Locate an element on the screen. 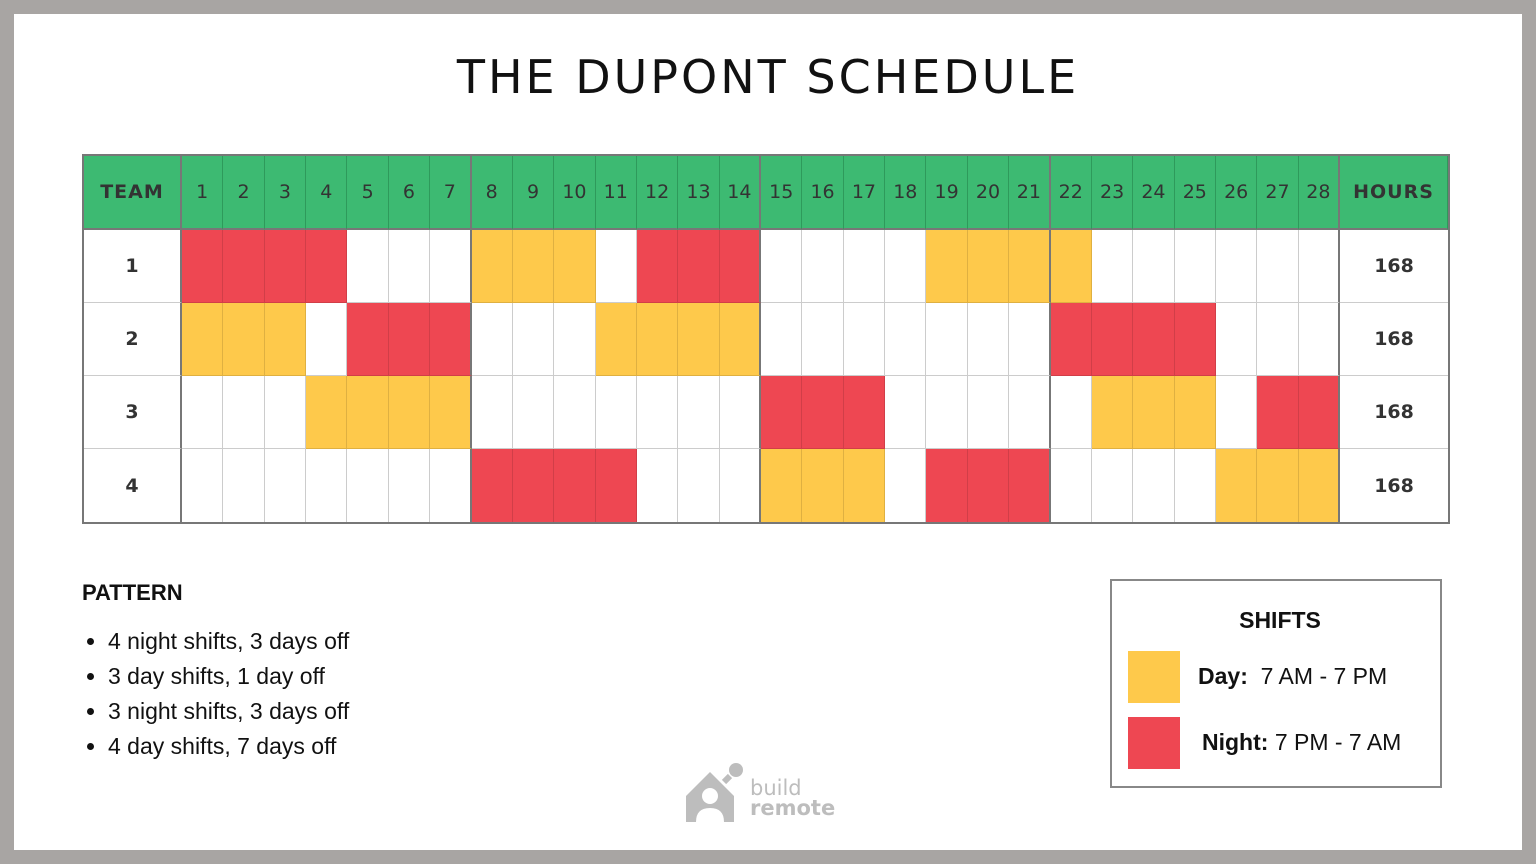 The height and width of the screenshot is (864, 1536). day-header: 26 is located at coordinates (1236, 193).